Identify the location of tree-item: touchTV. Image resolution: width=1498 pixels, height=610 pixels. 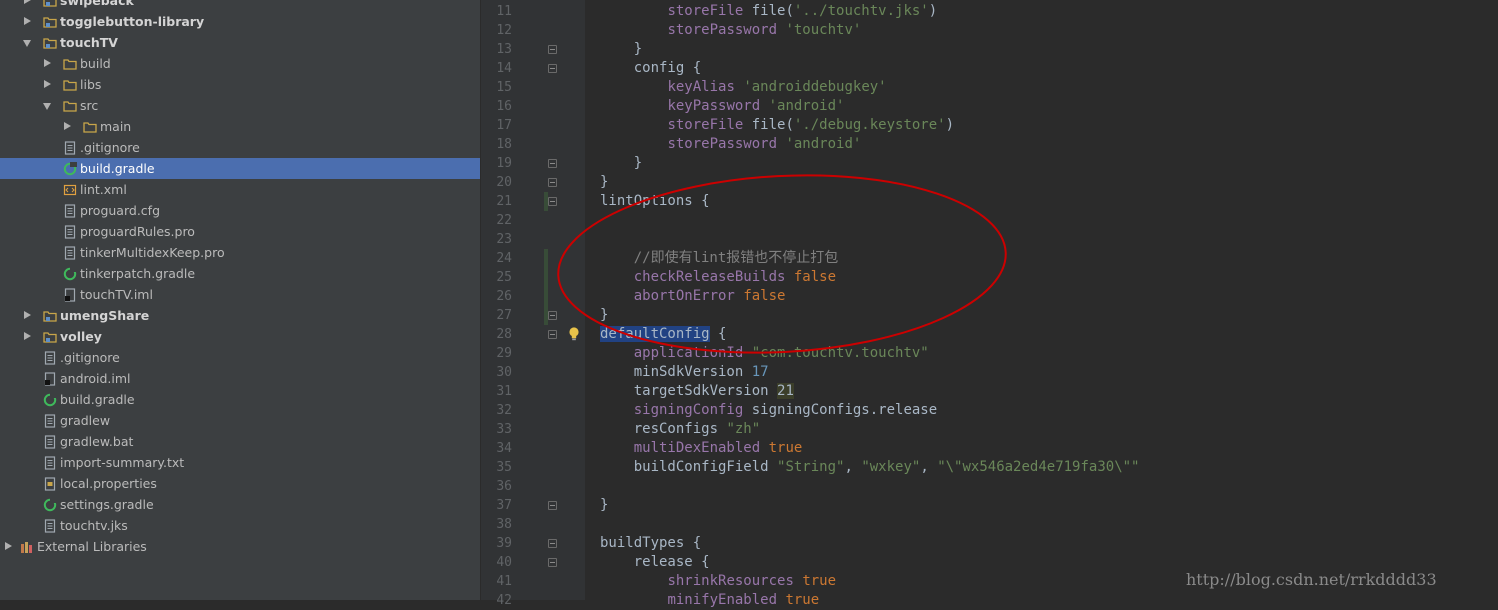
(240, 42).